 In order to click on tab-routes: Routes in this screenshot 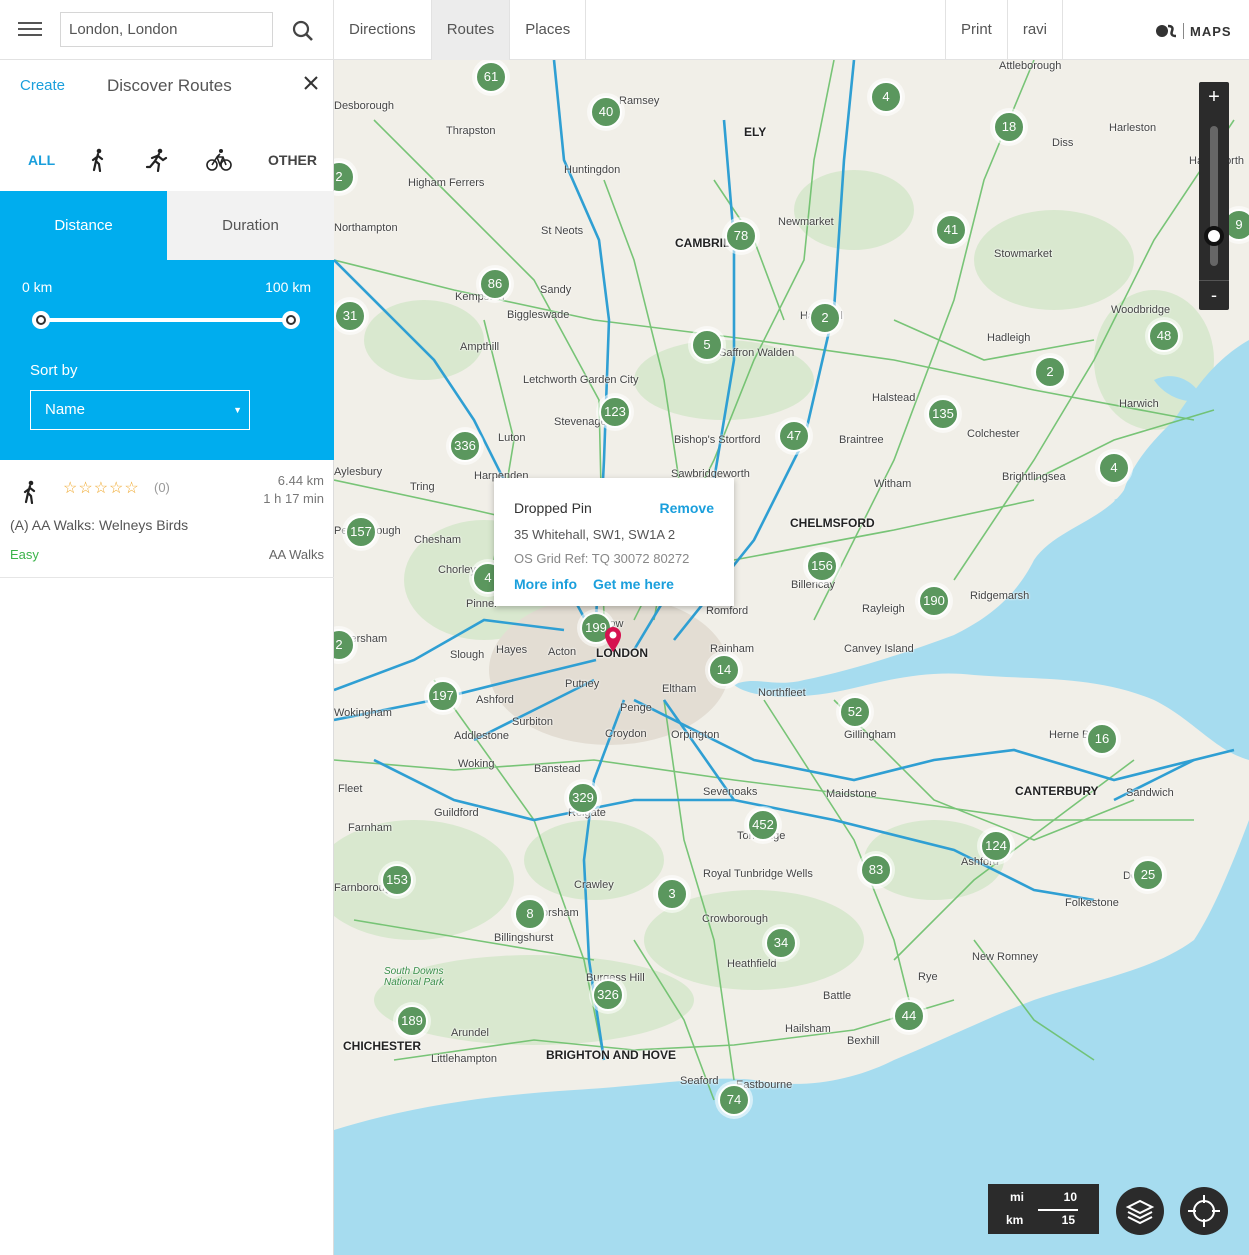, I will do `click(471, 30)`.